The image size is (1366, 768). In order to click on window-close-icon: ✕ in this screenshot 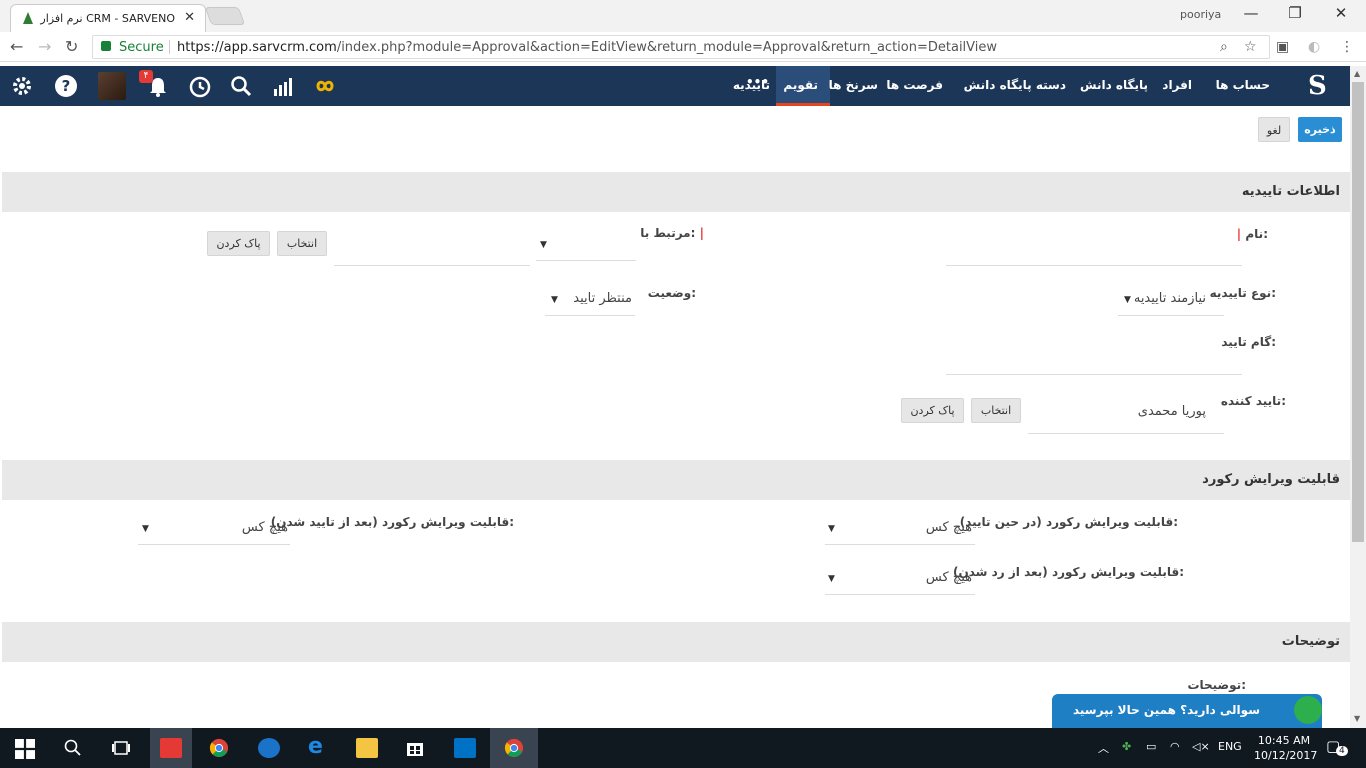, I will do `click(1341, 13)`.